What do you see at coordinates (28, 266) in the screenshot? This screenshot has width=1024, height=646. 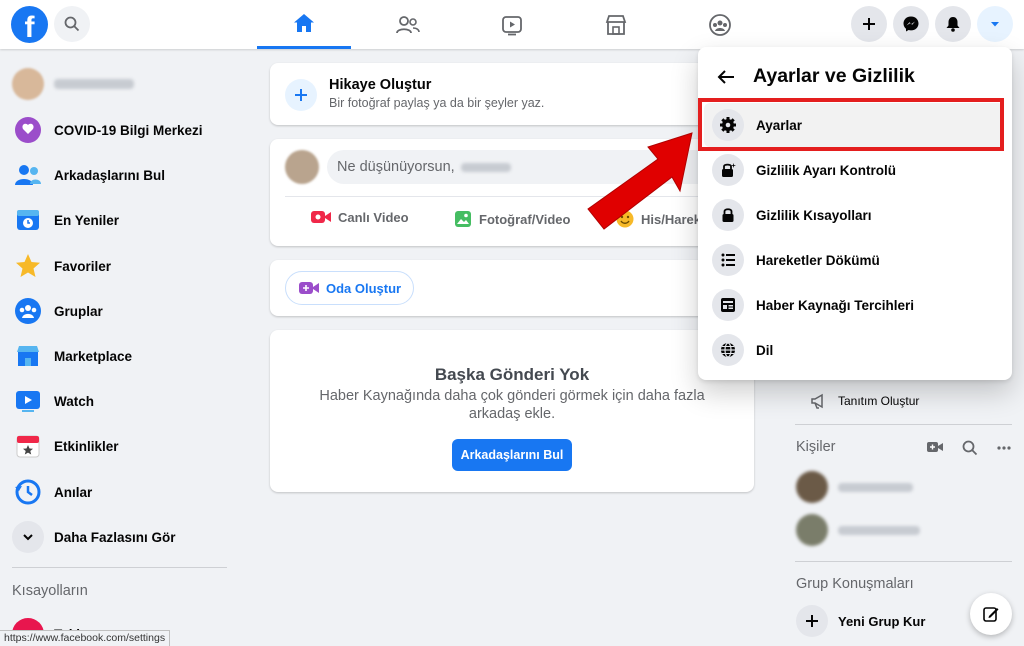 I see `star-icon` at bounding box center [28, 266].